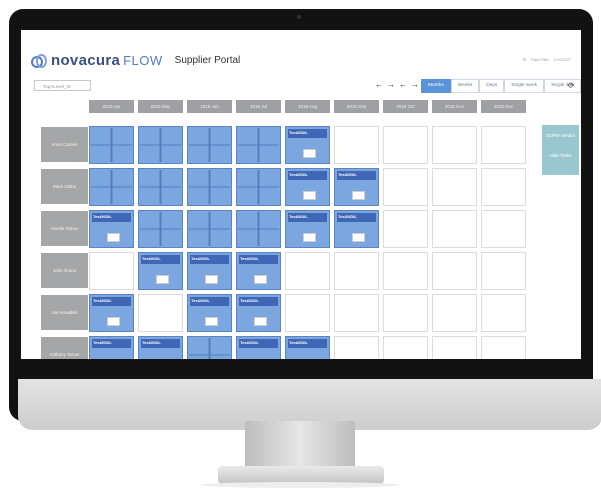  Describe the element at coordinates (111, 106) in the screenshot. I see `month-header: 2018 Apr` at that location.